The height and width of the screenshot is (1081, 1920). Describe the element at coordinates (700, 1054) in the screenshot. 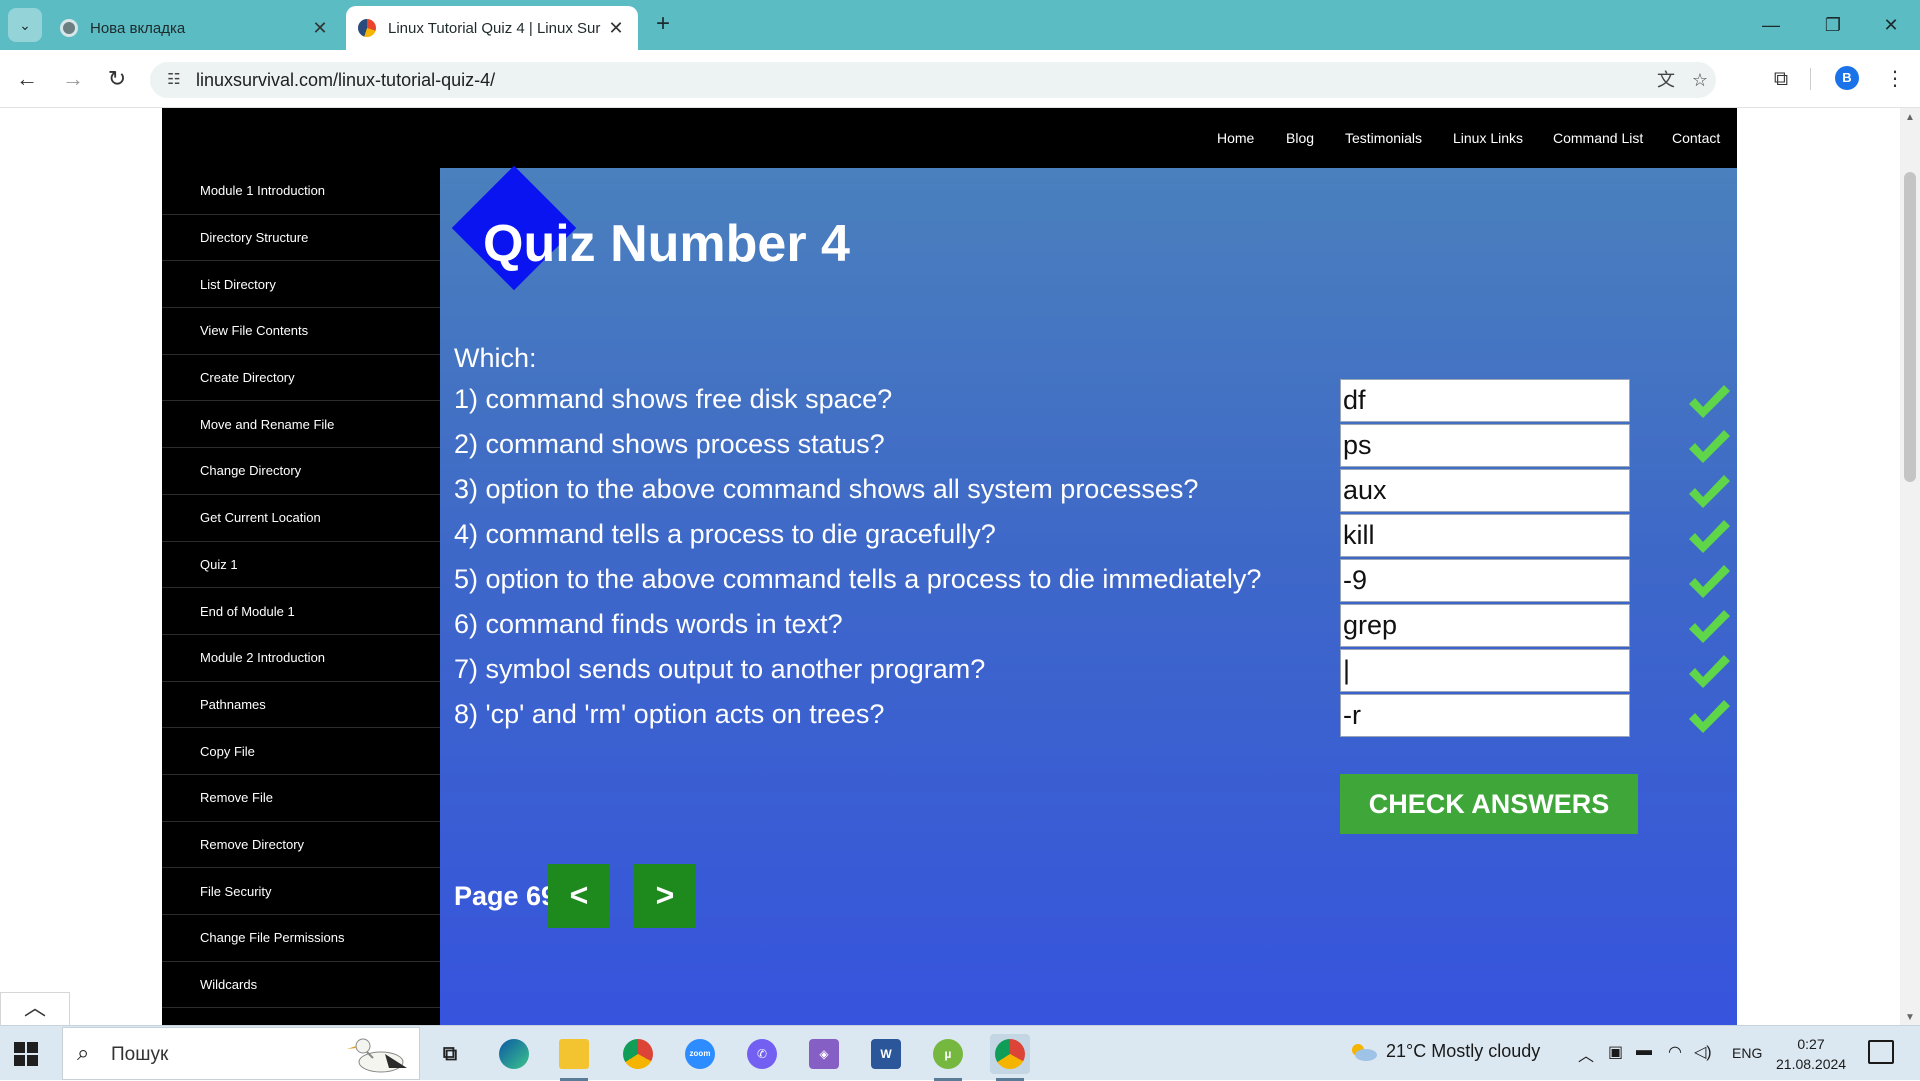

I see `zoom-icon: zoom` at that location.